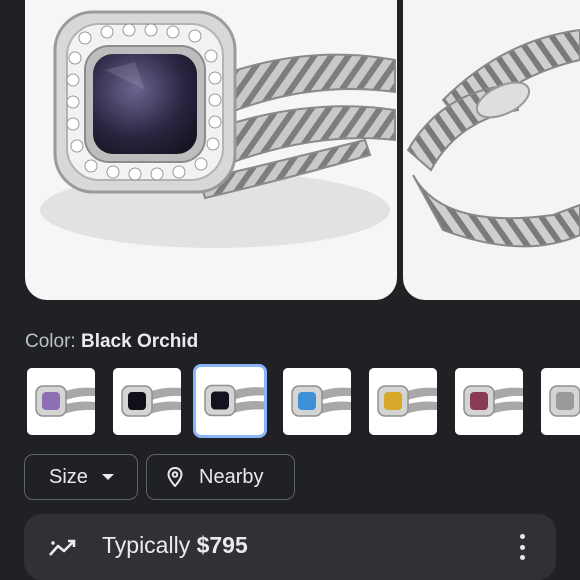 The image size is (580, 580). Describe the element at coordinates (146, 545) in the screenshot. I see `price-prefix: Typically` at that location.